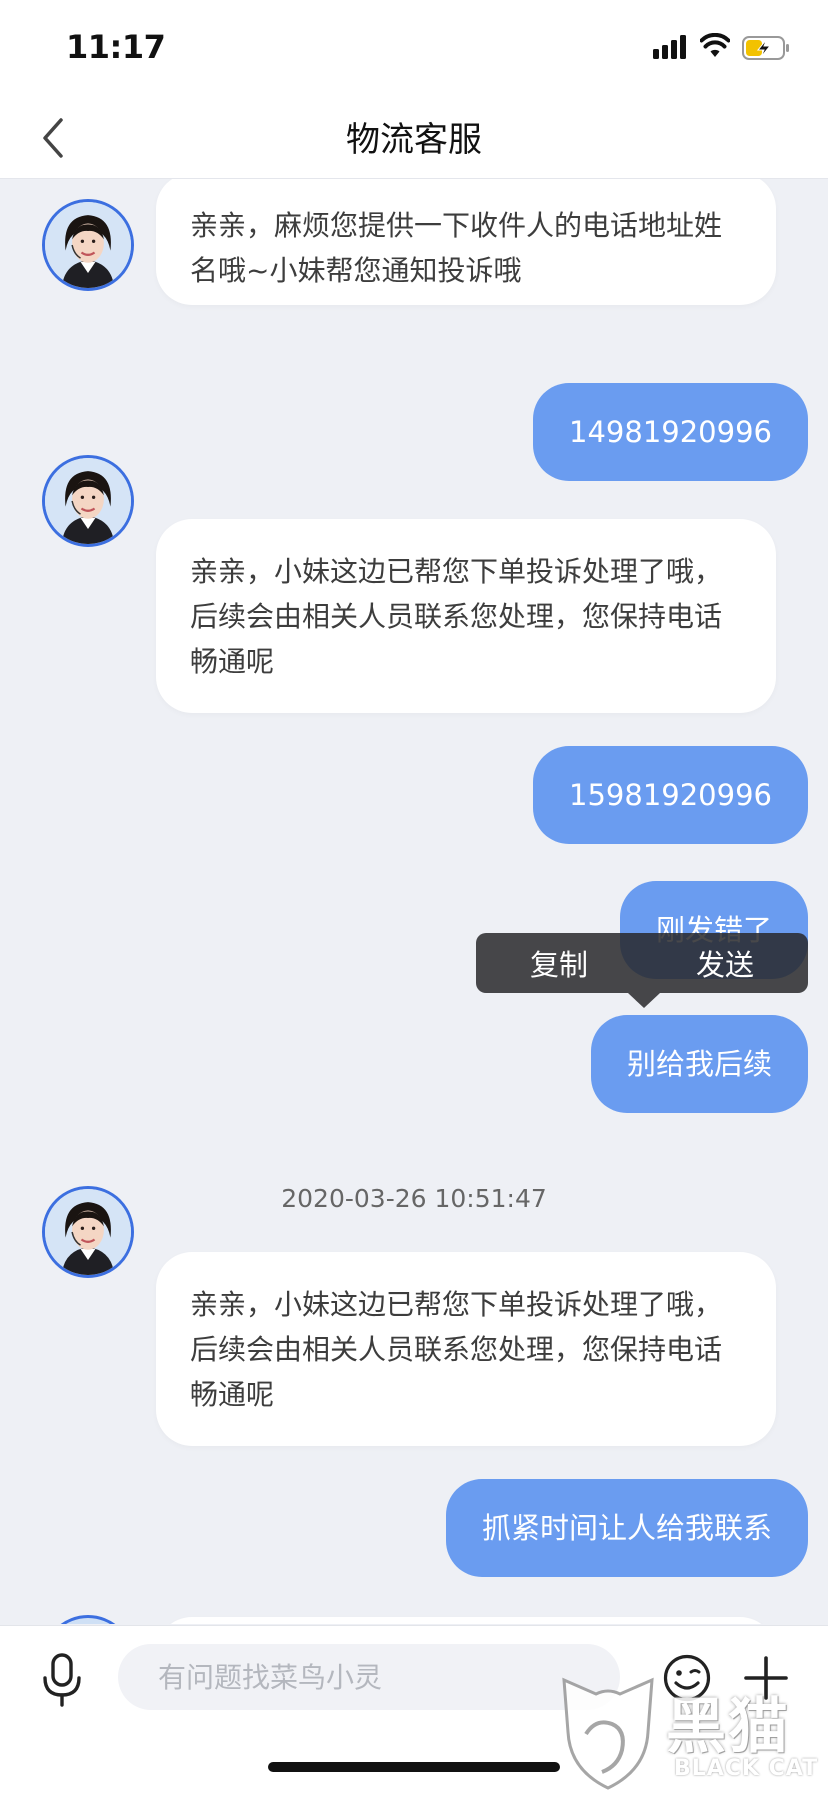 This screenshot has height=1793, width=828. What do you see at coordinates (670, 432) in the screenshot?
I see `message-bubble-outgoing: 14981920996` at bounding box center [670, 432].